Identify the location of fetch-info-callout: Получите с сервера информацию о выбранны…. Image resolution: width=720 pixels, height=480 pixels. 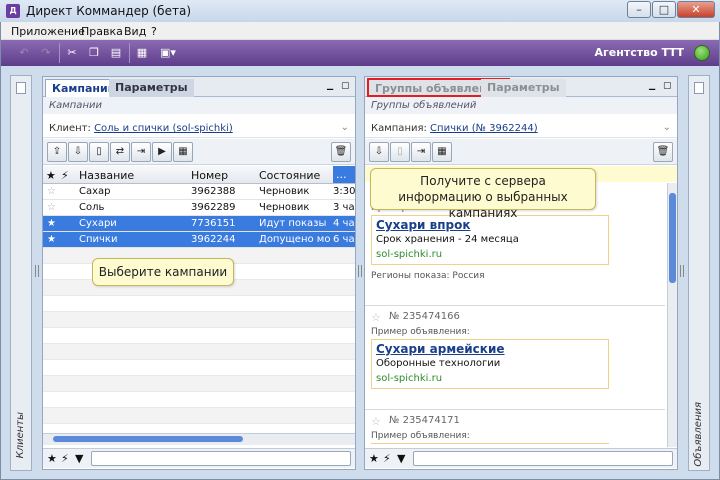
(483, 194).